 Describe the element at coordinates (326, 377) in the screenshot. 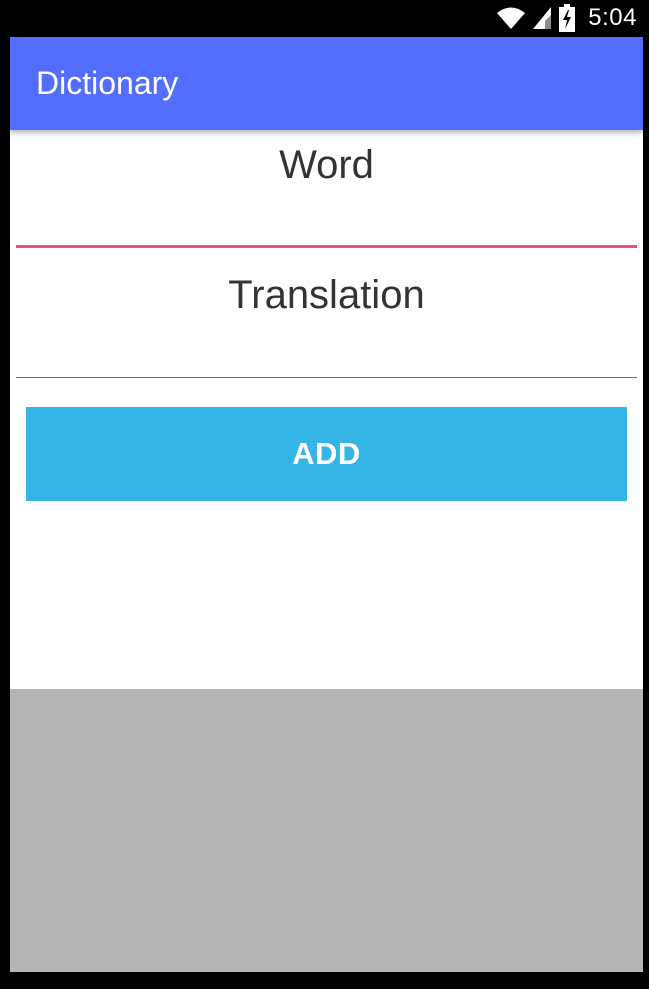

I see `translation-input-underline` at that location.